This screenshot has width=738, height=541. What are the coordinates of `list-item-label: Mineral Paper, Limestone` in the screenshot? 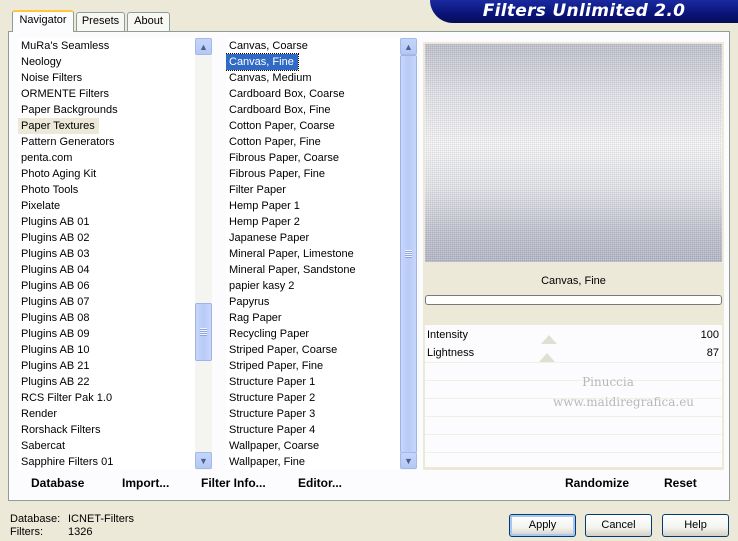 It's located at (291, 254).